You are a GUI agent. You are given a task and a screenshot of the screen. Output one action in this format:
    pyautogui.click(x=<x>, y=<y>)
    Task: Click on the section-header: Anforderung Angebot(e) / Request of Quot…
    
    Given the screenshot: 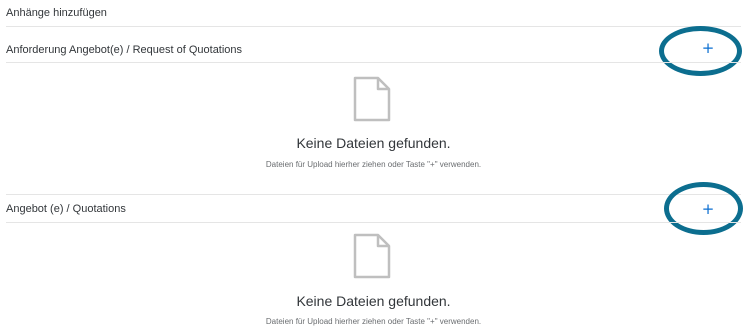 What is the action you would take?
    pyautogui.click(x=373, y=50)
    